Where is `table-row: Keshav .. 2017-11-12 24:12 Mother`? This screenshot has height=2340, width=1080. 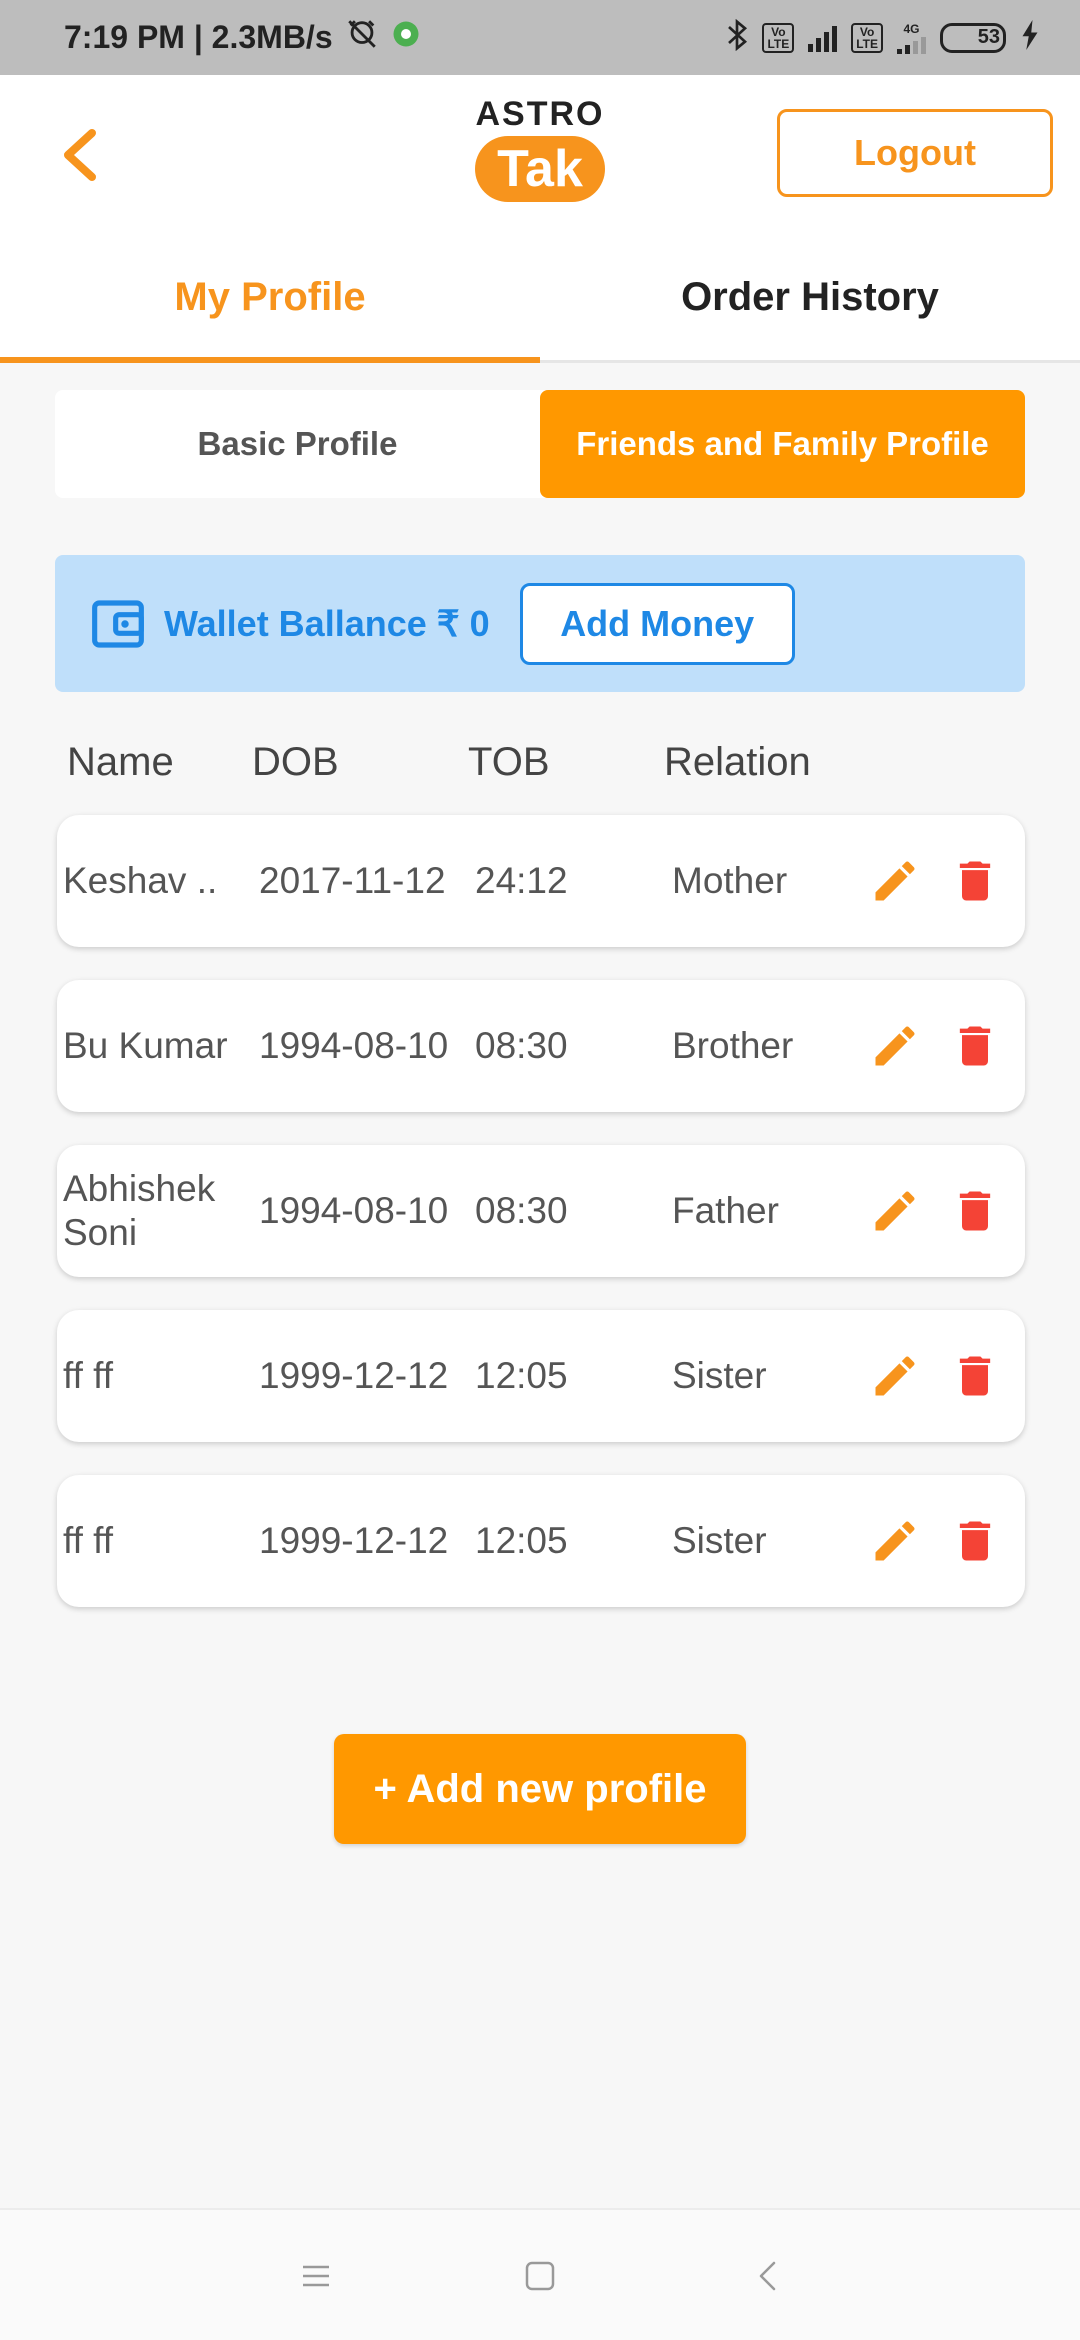
table-row: Keshav .. 2017-11-12 24:12 Mother is located at coordinates (541, 881).